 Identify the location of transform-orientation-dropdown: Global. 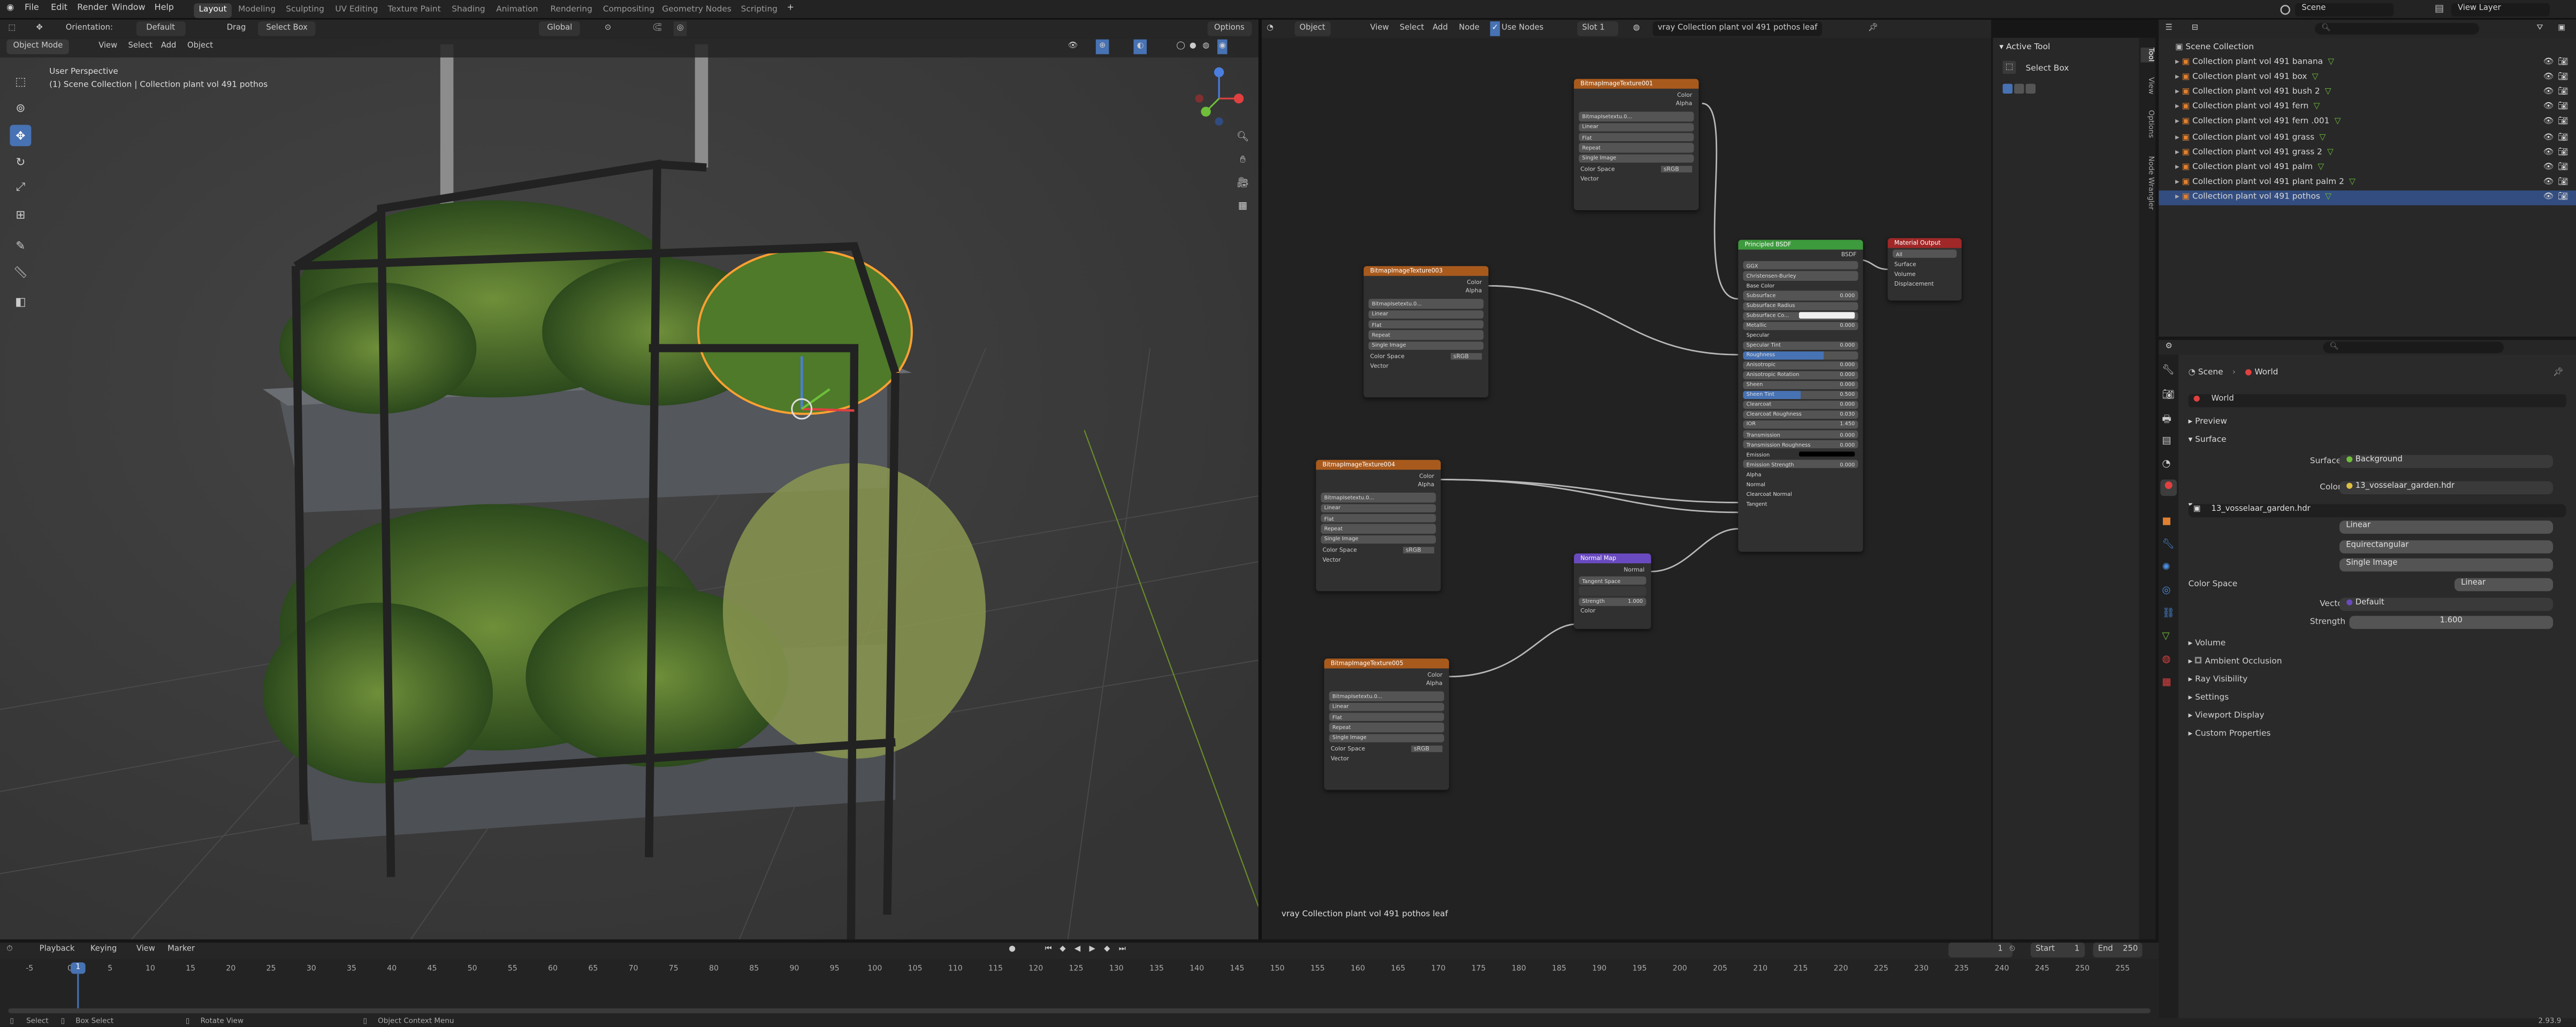
(560, 29).